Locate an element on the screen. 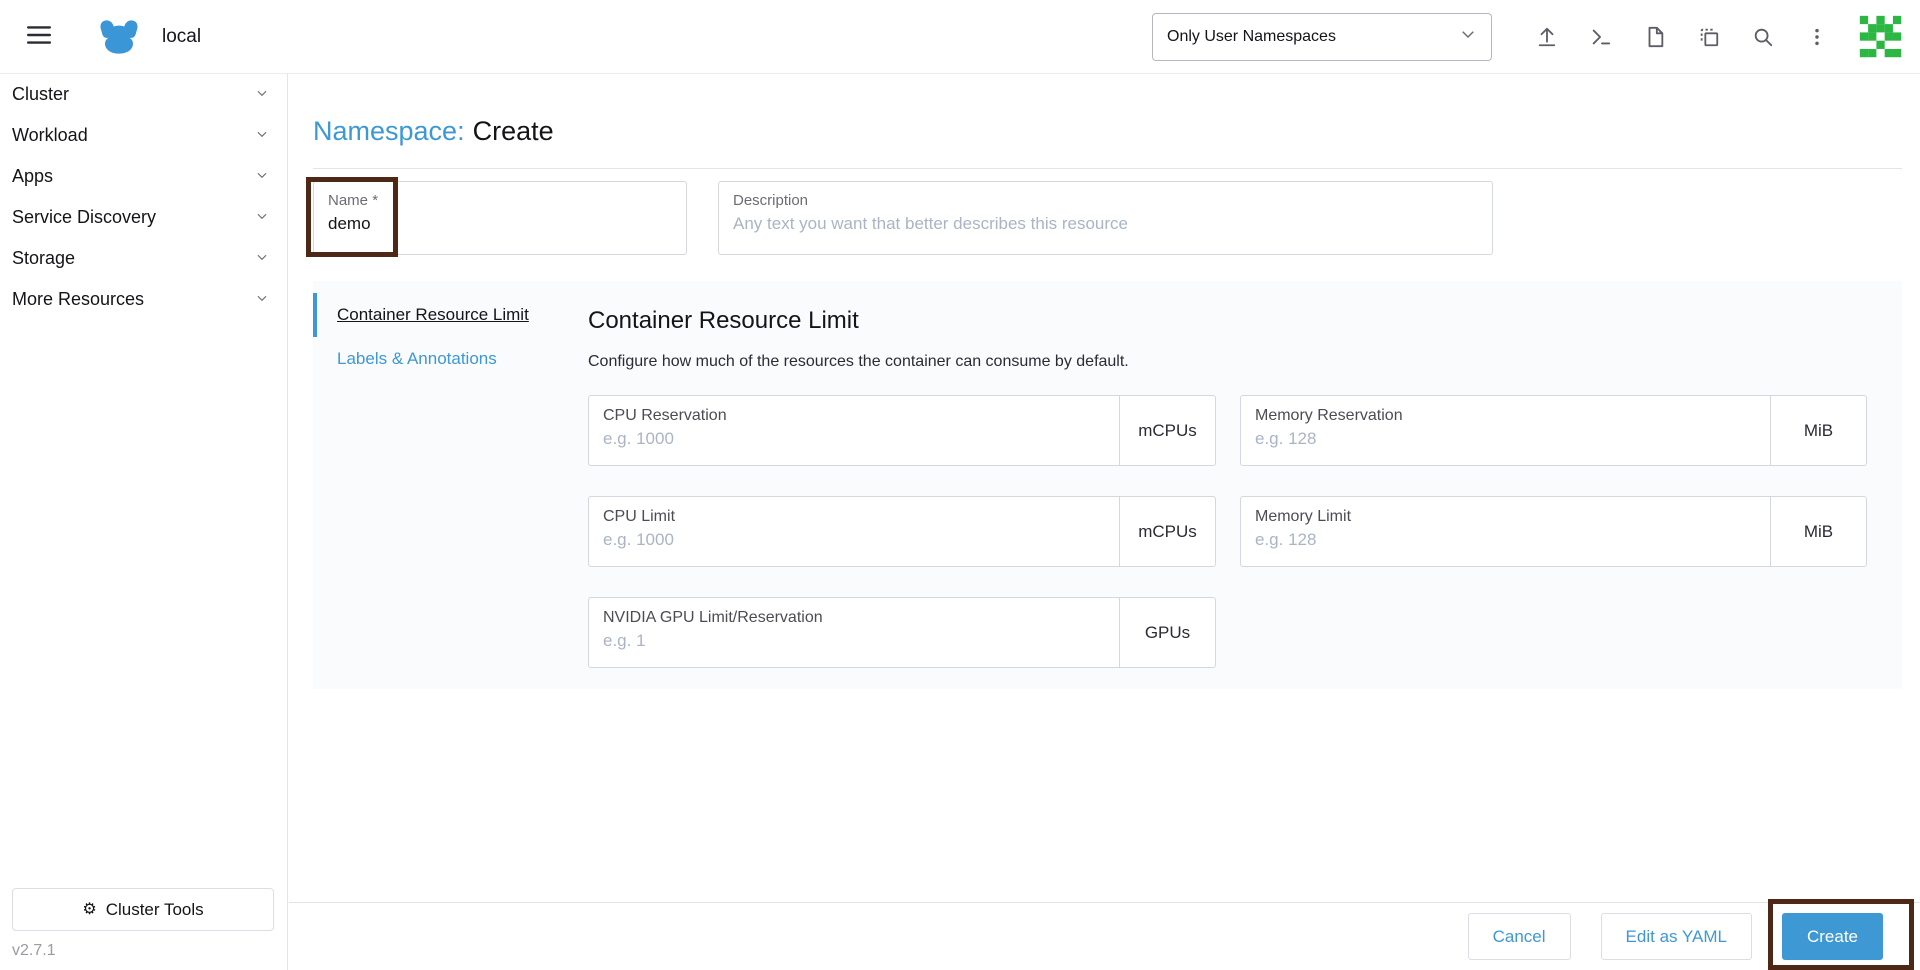  top-fields: Name * Description is located at coordinates (1107, 218).